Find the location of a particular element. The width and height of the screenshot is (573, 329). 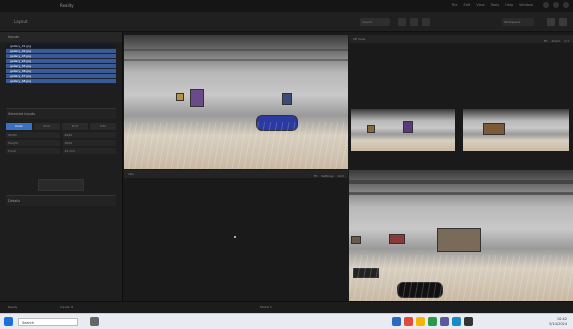

title-bar: Reality File Edit View Tools Help Window is located at coordinates (286, 6).